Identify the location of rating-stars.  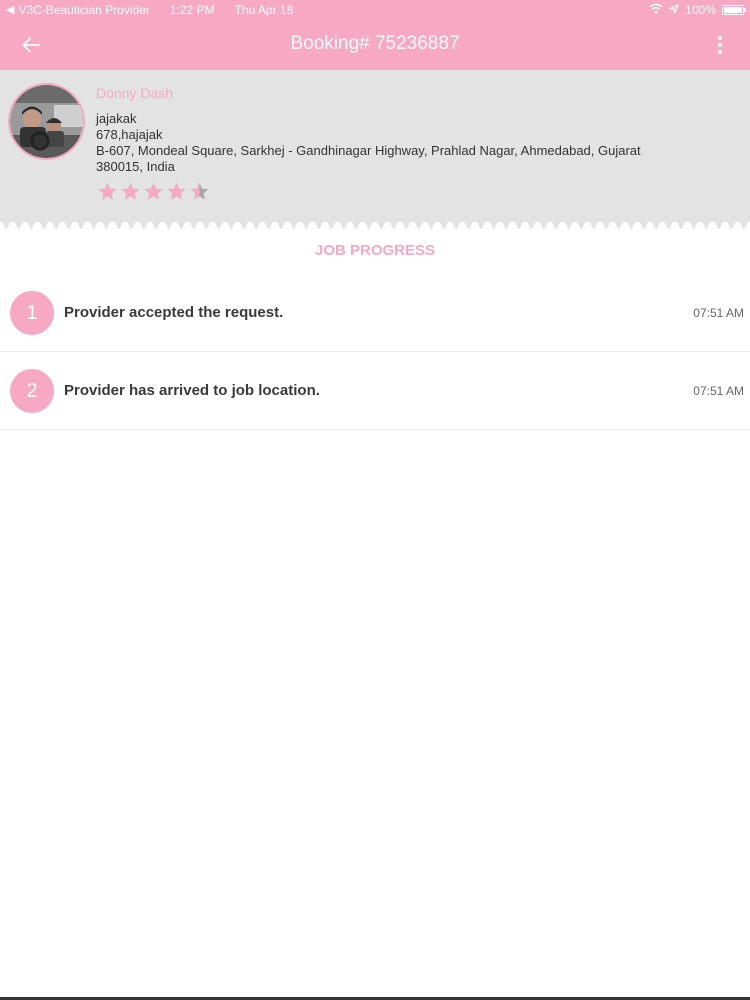
(153, 191).